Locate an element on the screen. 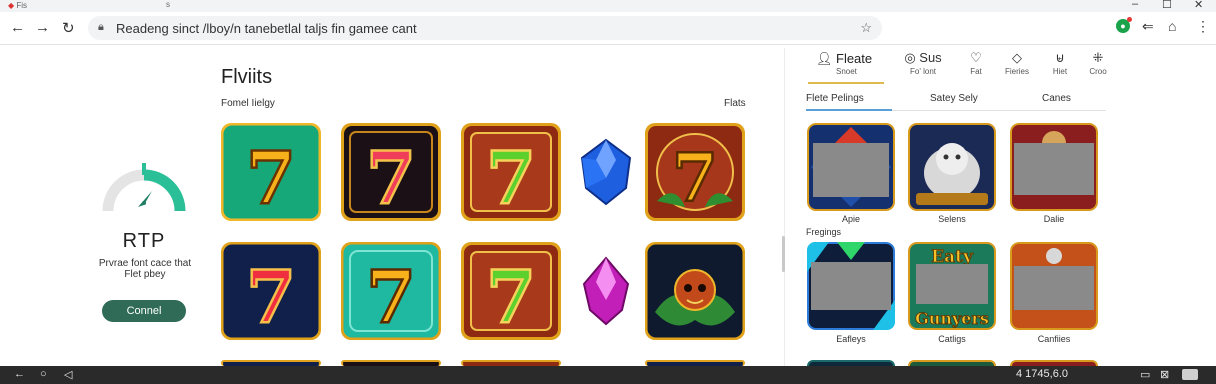 The width and height of the screenshot is (1216, 384). tab-sus: ◎ Sus Fo' lont is located at coordinates (923, 63).